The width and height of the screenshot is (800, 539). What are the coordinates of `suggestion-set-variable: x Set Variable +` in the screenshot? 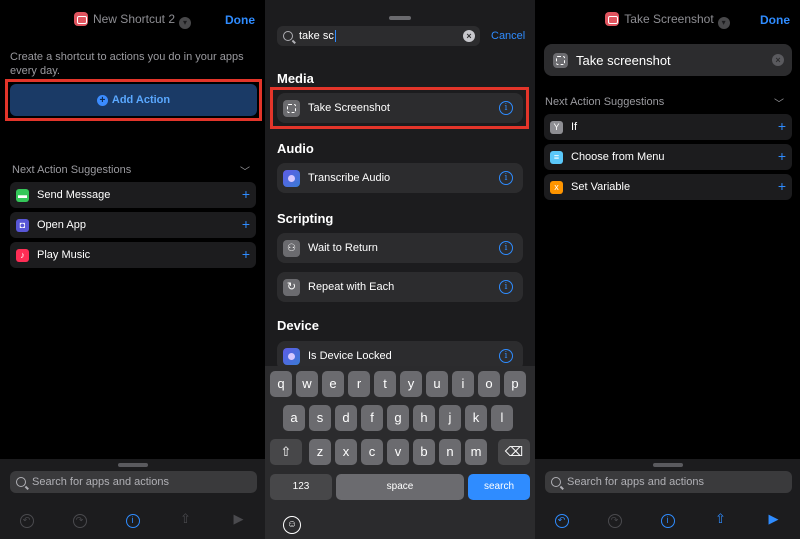 It's located at (668, 187).